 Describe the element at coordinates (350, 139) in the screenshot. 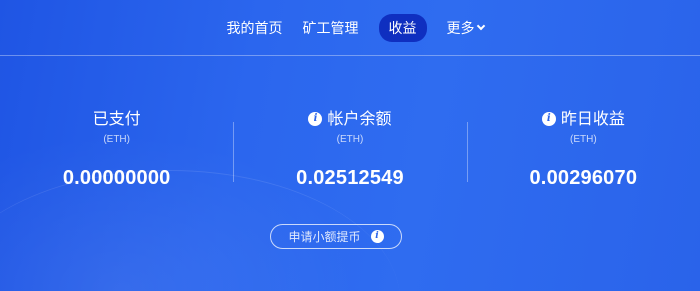

I see `stat-balance-unit: (ETH)` at that location.